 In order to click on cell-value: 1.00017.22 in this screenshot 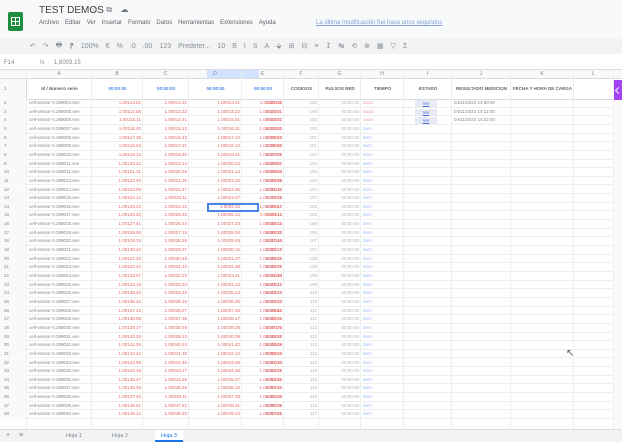, I will do `click(215, 138)`.